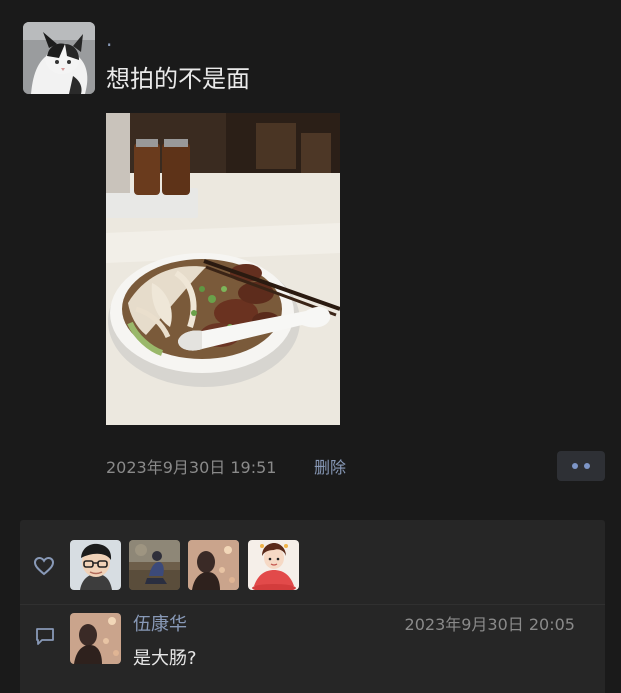  Describe the element at coordinates (165, 659) in the screenshot. I see `comment-text: 是大肠?` at that location.